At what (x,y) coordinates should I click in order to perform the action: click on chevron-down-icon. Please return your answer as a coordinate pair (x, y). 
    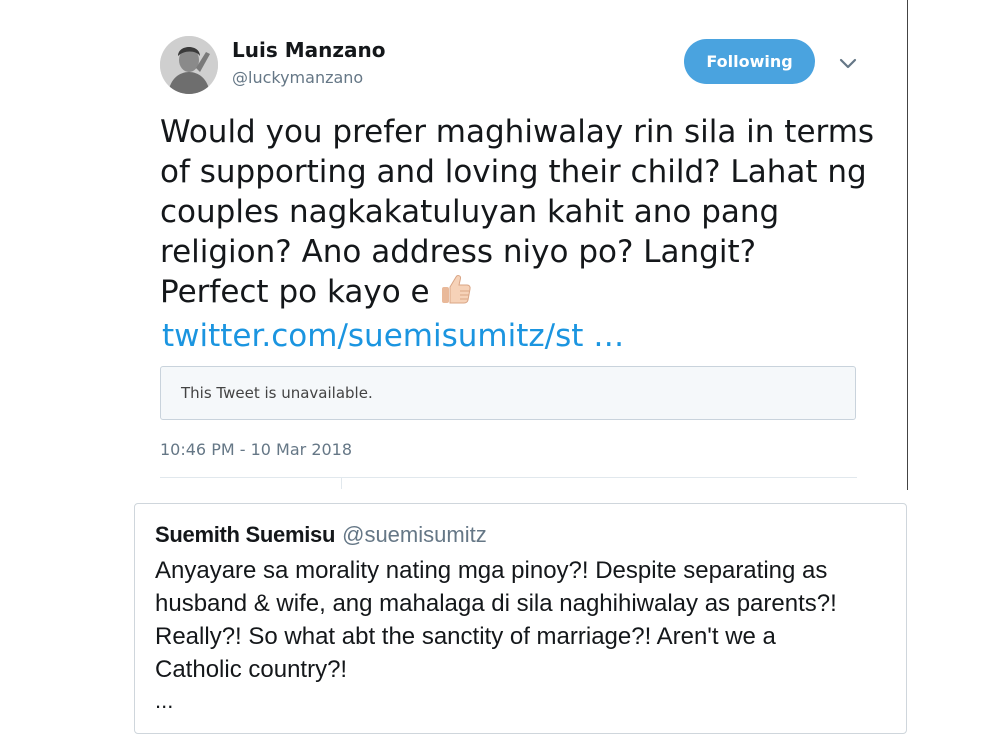
    Looking at the image, I should click on (848, 64).